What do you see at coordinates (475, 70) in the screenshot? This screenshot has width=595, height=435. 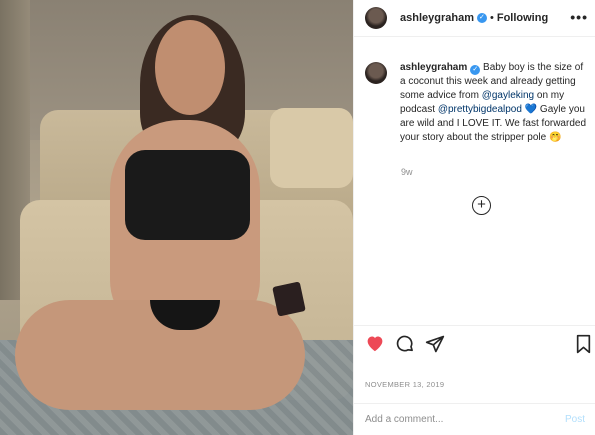 I see `caption-verified-badge-icon: ✓` at bounding box center [475, 70].